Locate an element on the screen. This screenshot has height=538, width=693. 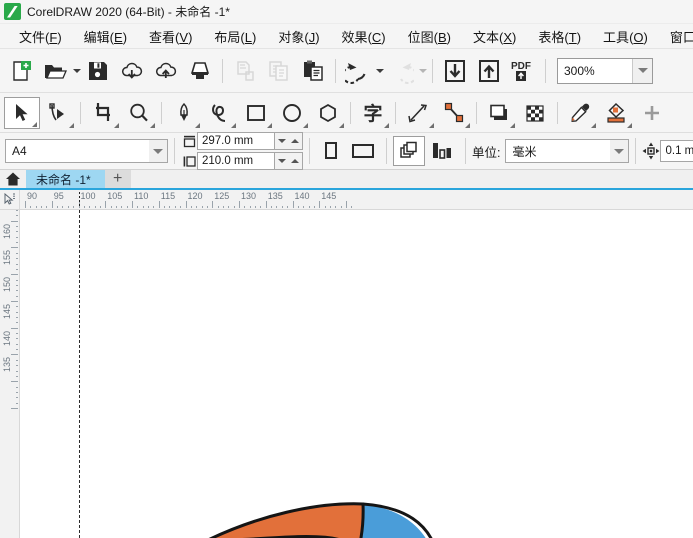
open-document-button is located at coordinates (55, 71).